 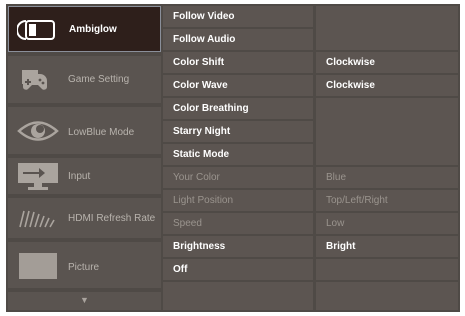 I want to click on option-speed: Speed, so click(x=238, y=223).